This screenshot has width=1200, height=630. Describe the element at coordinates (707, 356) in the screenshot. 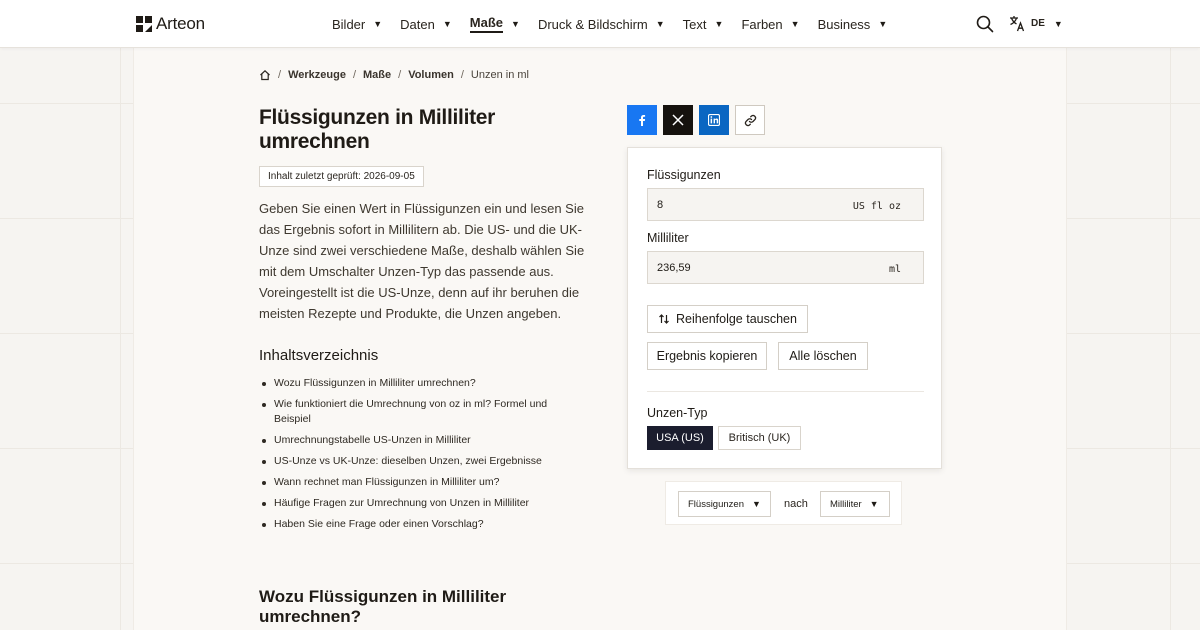

I see `copy-result-button: Ergebnis kopieren` at that location.